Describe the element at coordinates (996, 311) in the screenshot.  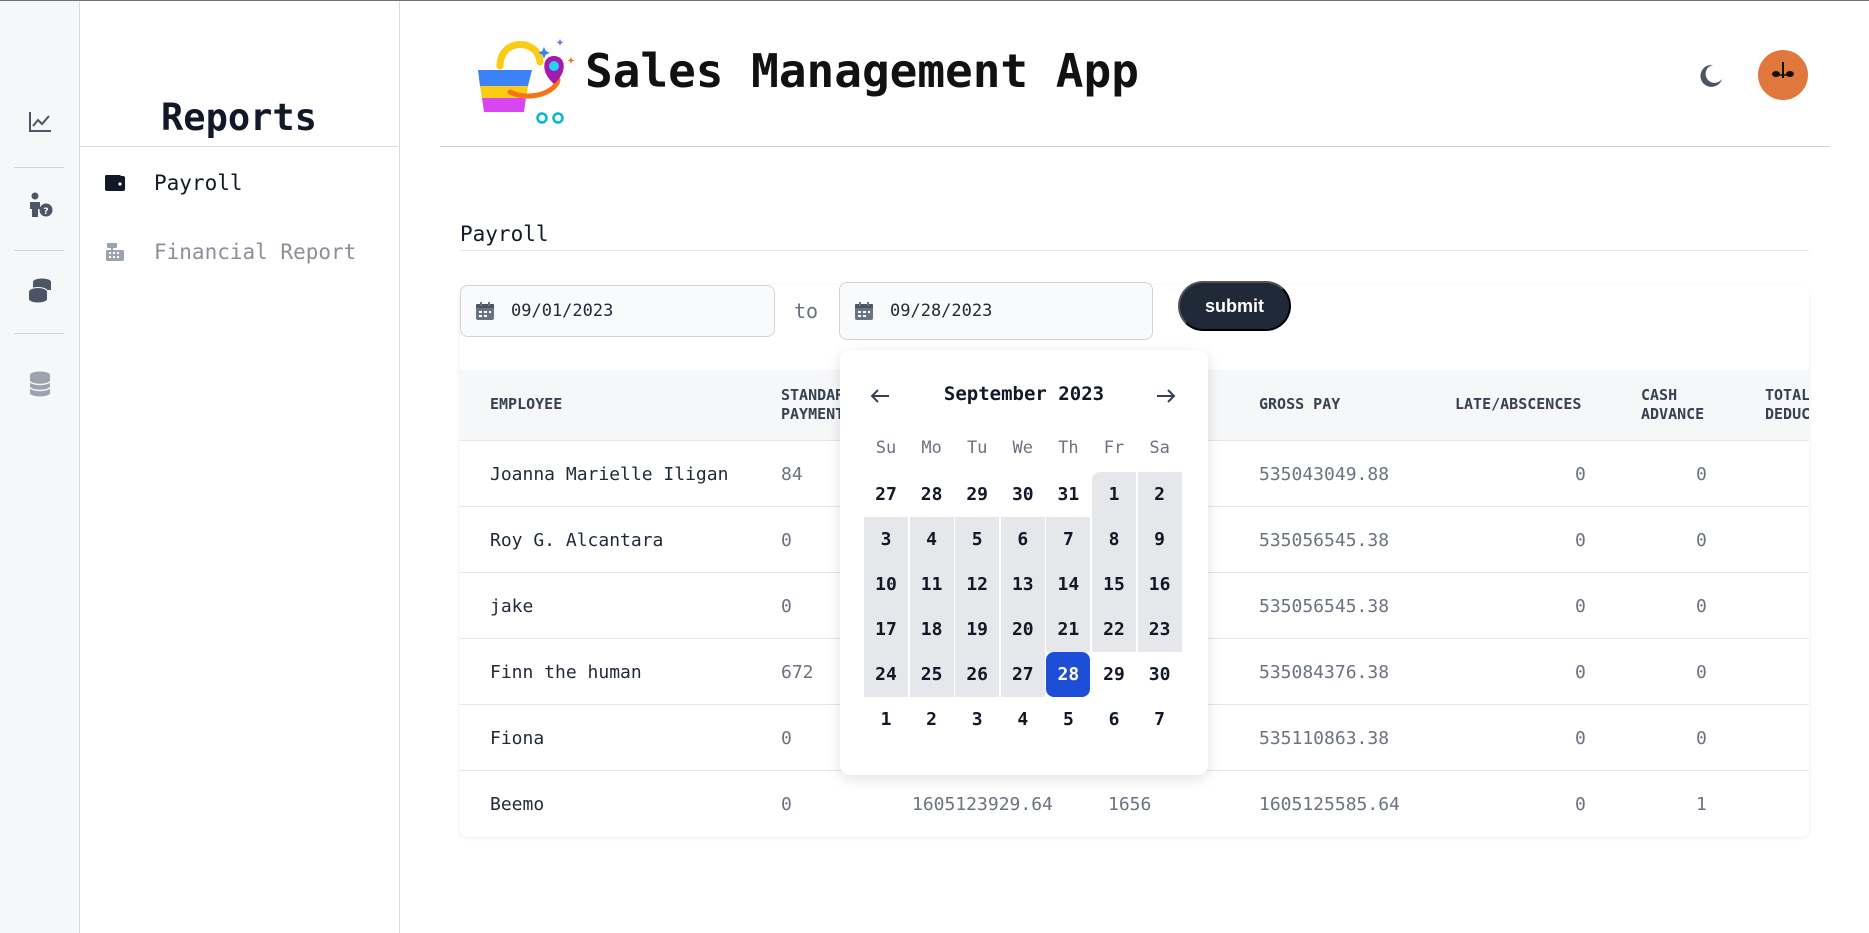
I see `end-date-field: 09/28/2023` at that location.